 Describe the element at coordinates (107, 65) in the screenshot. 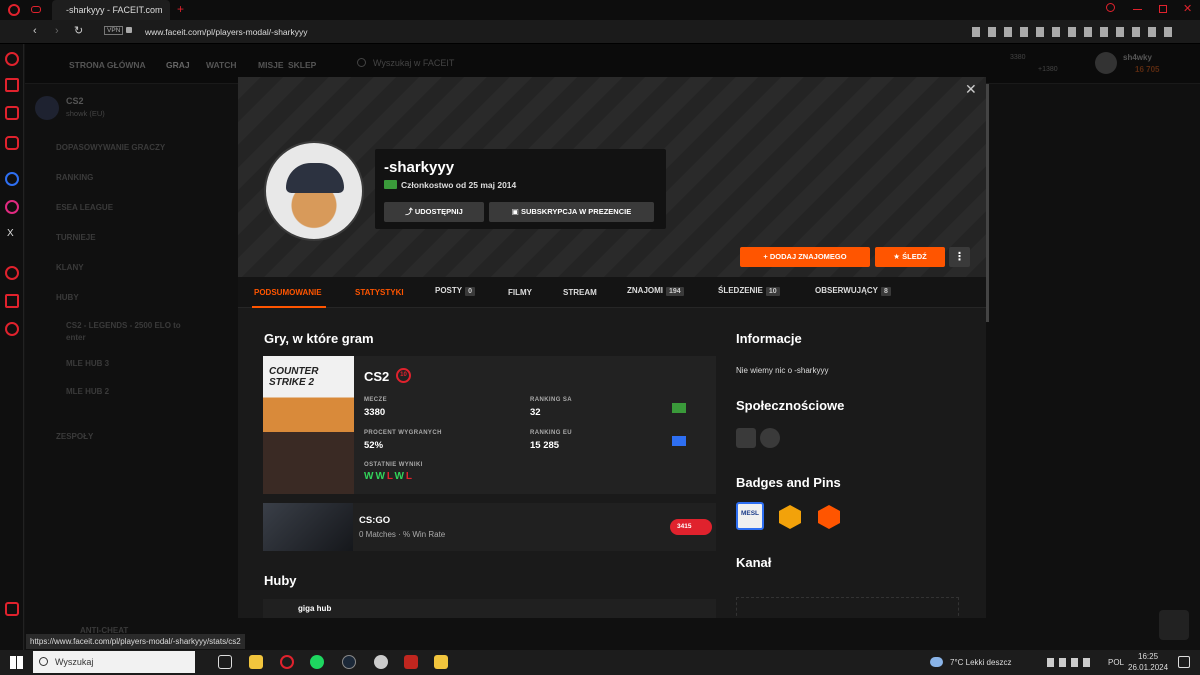

I see `nav-home: STRONA GŁÓWNA` at that location.